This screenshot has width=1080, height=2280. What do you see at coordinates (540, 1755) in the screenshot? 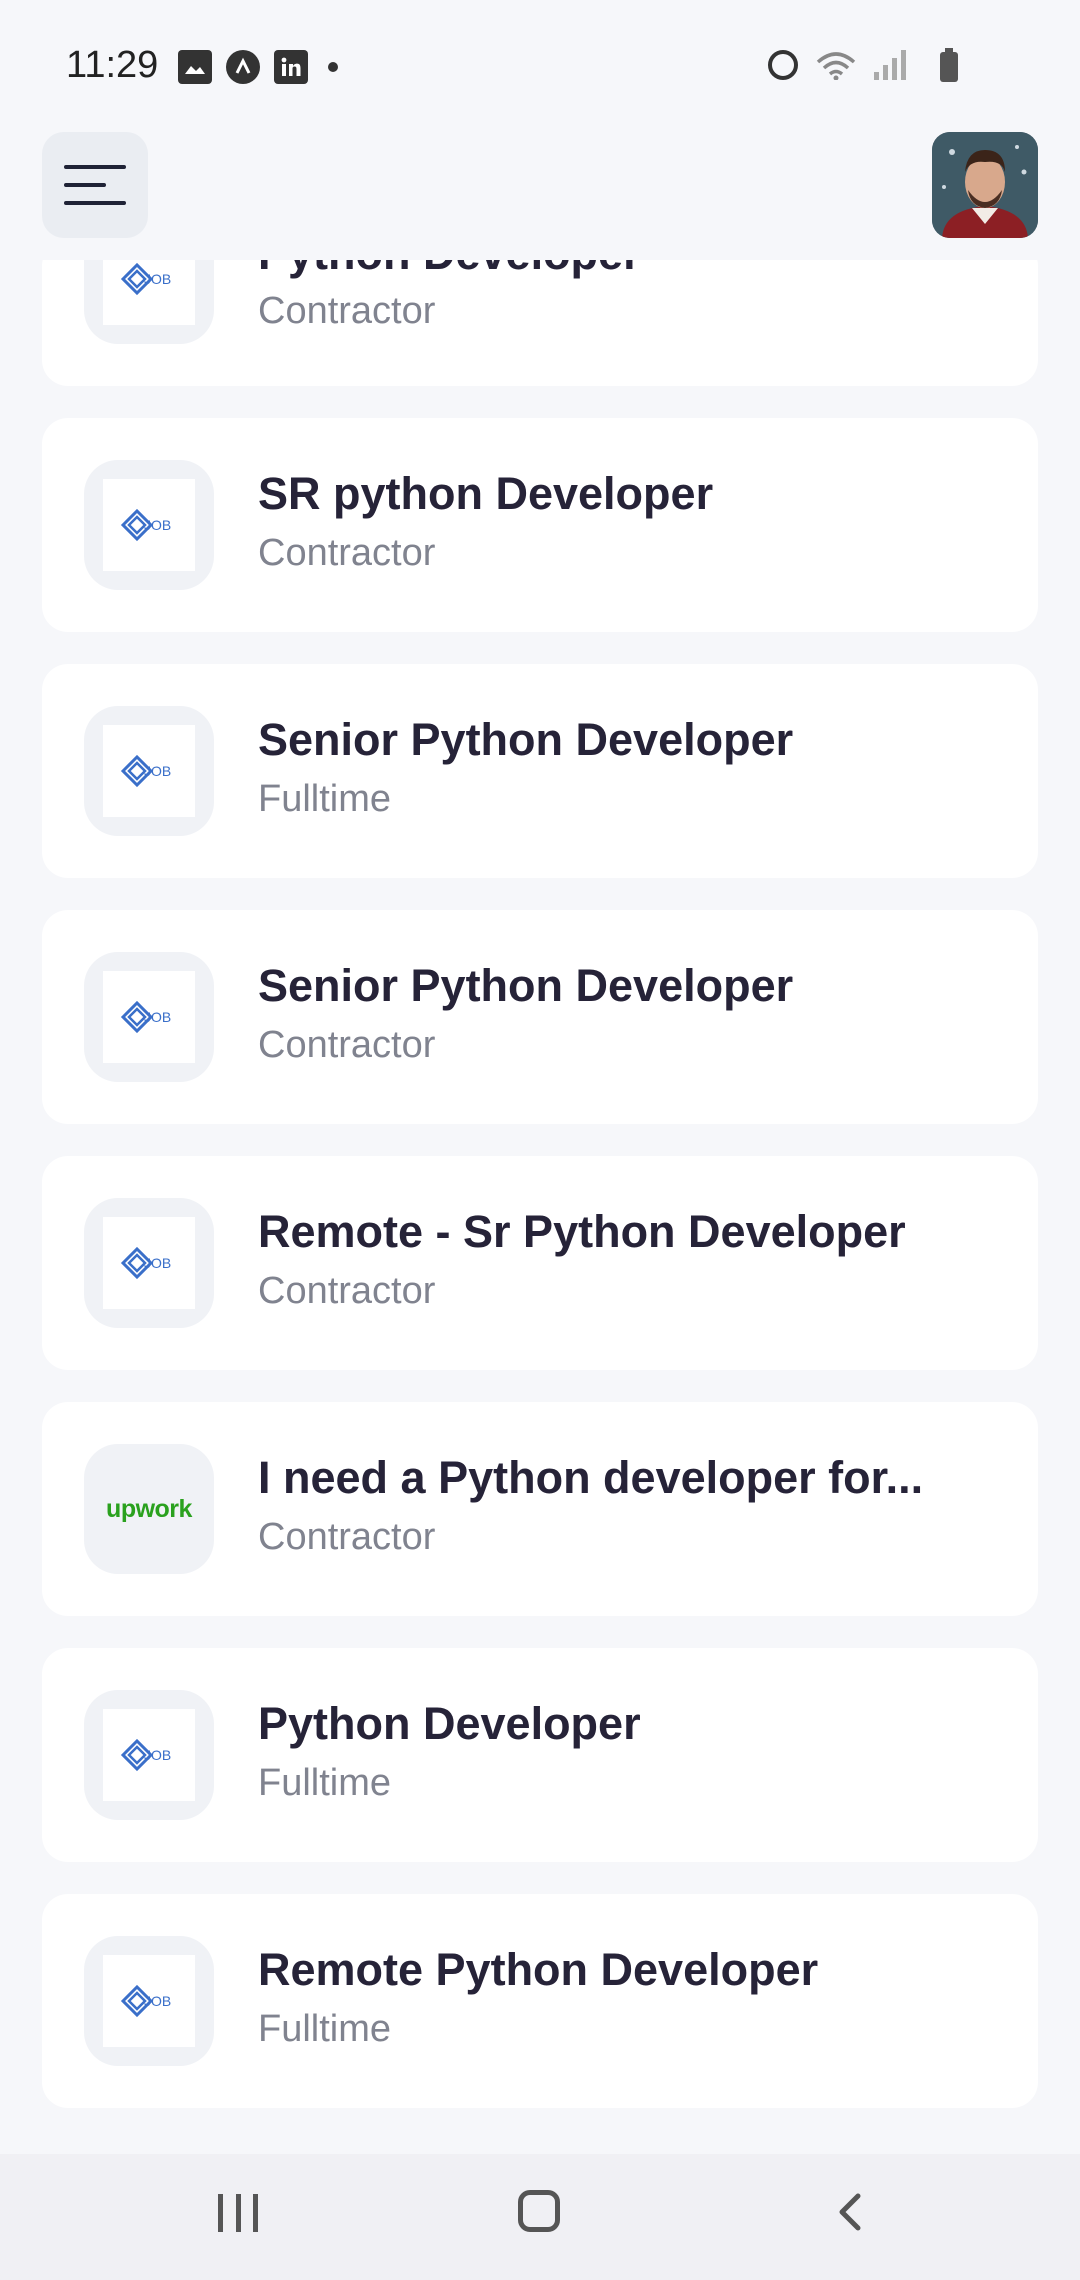
I see `job-card: JOB Python Developer Fulltime` at bounding box center [540, 1755].